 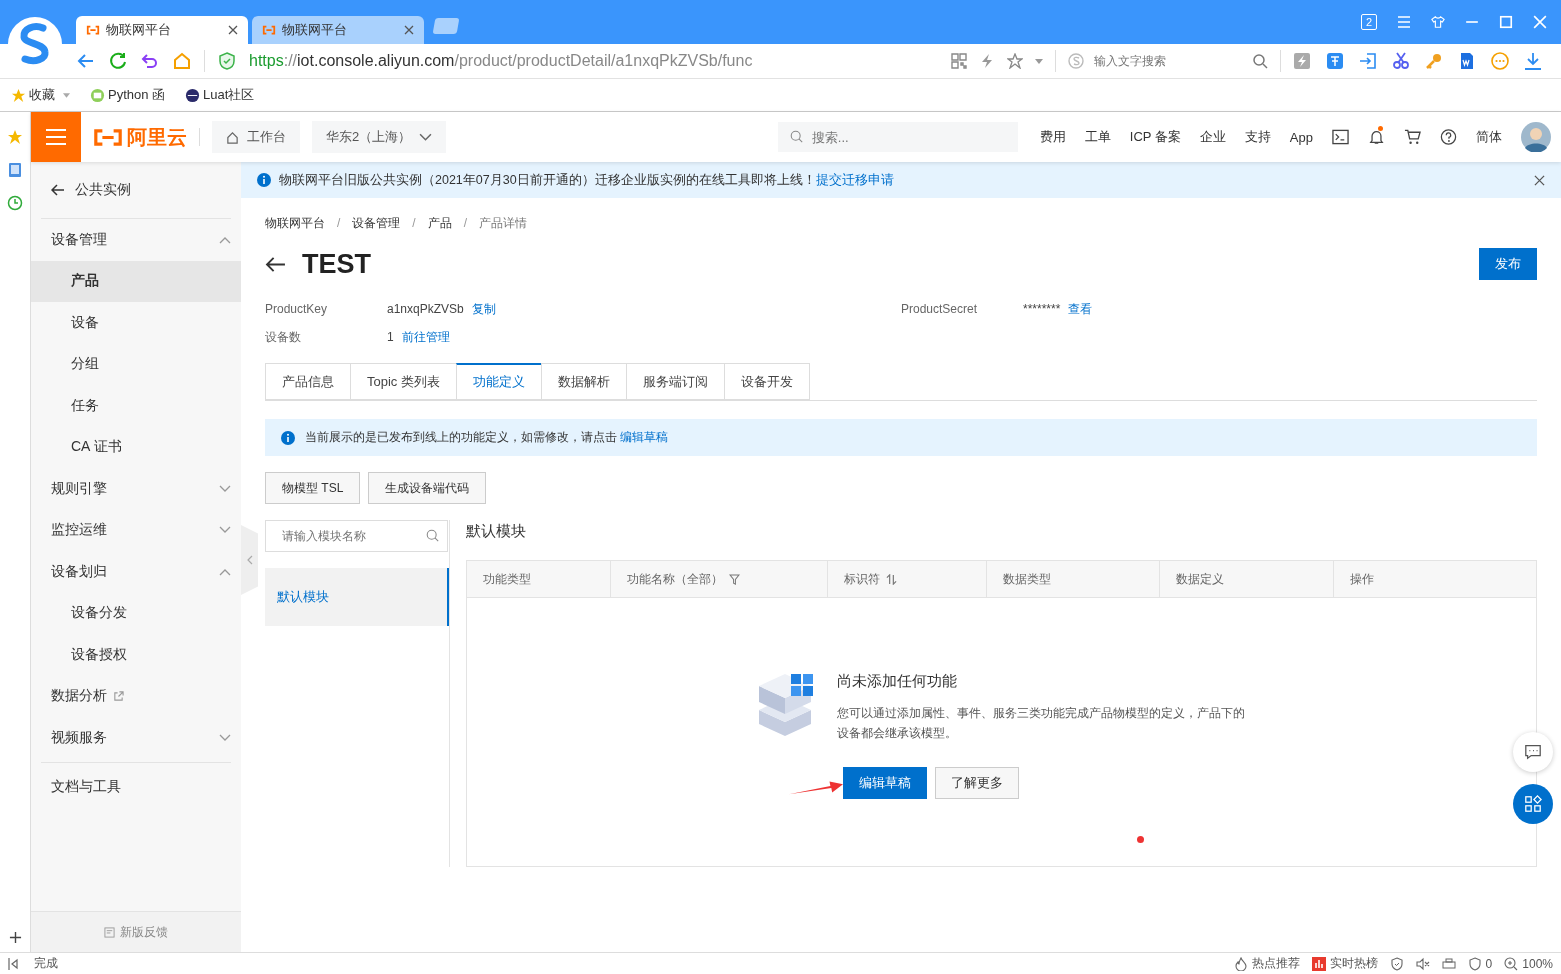 What do you see at coordinates (498, 381) in the screenshot?
I see `tab: 功能定义` at bounding box center [498, 381].